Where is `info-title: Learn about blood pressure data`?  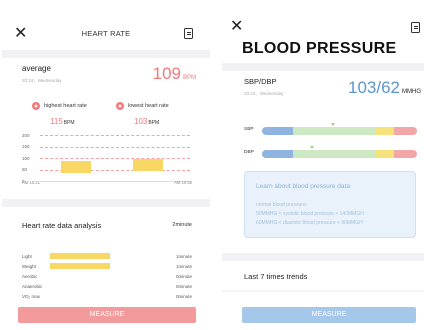
info-title: Learn about blood pressure data is located at coordinates (303, 186).